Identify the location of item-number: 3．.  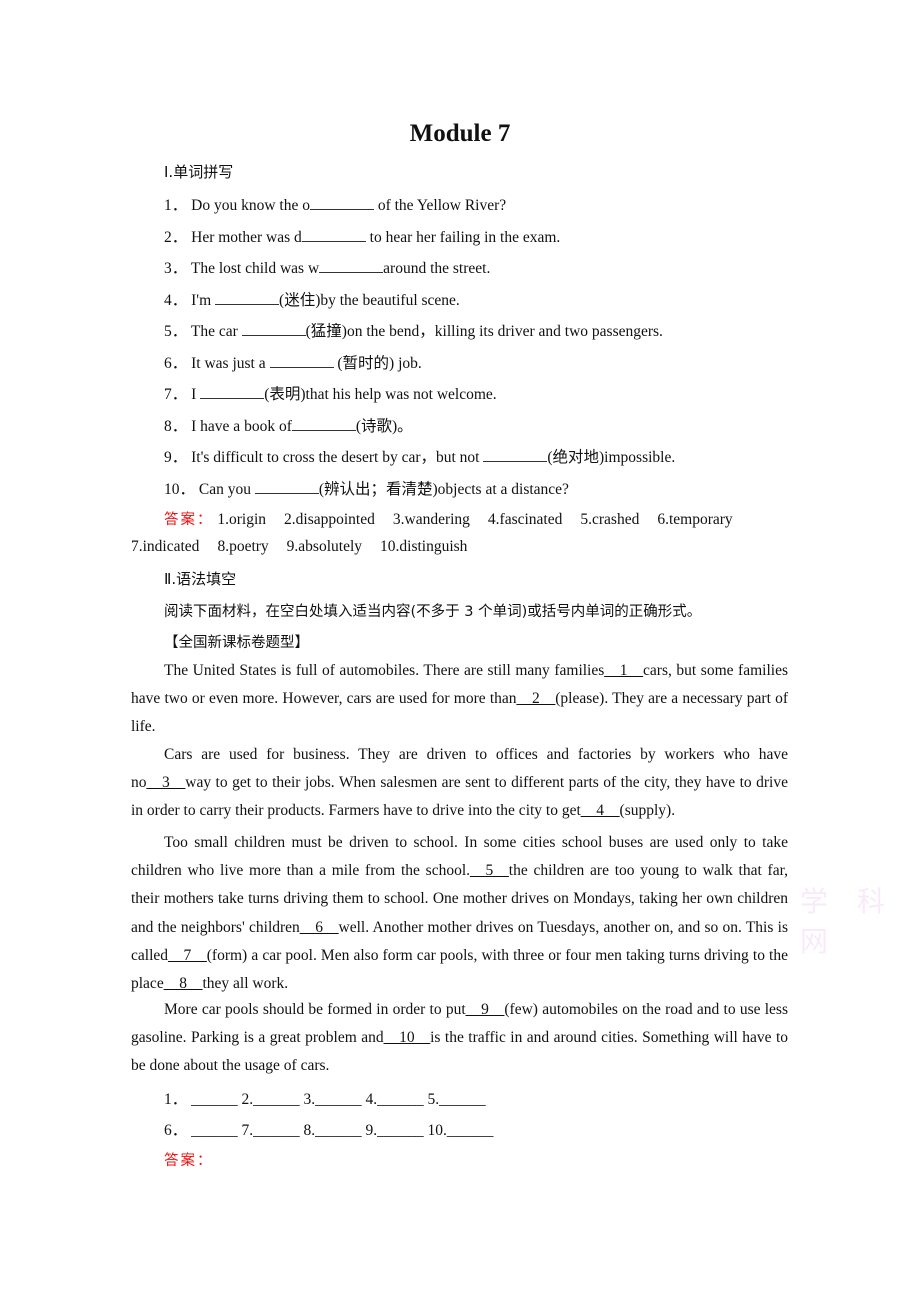
(177, 268).